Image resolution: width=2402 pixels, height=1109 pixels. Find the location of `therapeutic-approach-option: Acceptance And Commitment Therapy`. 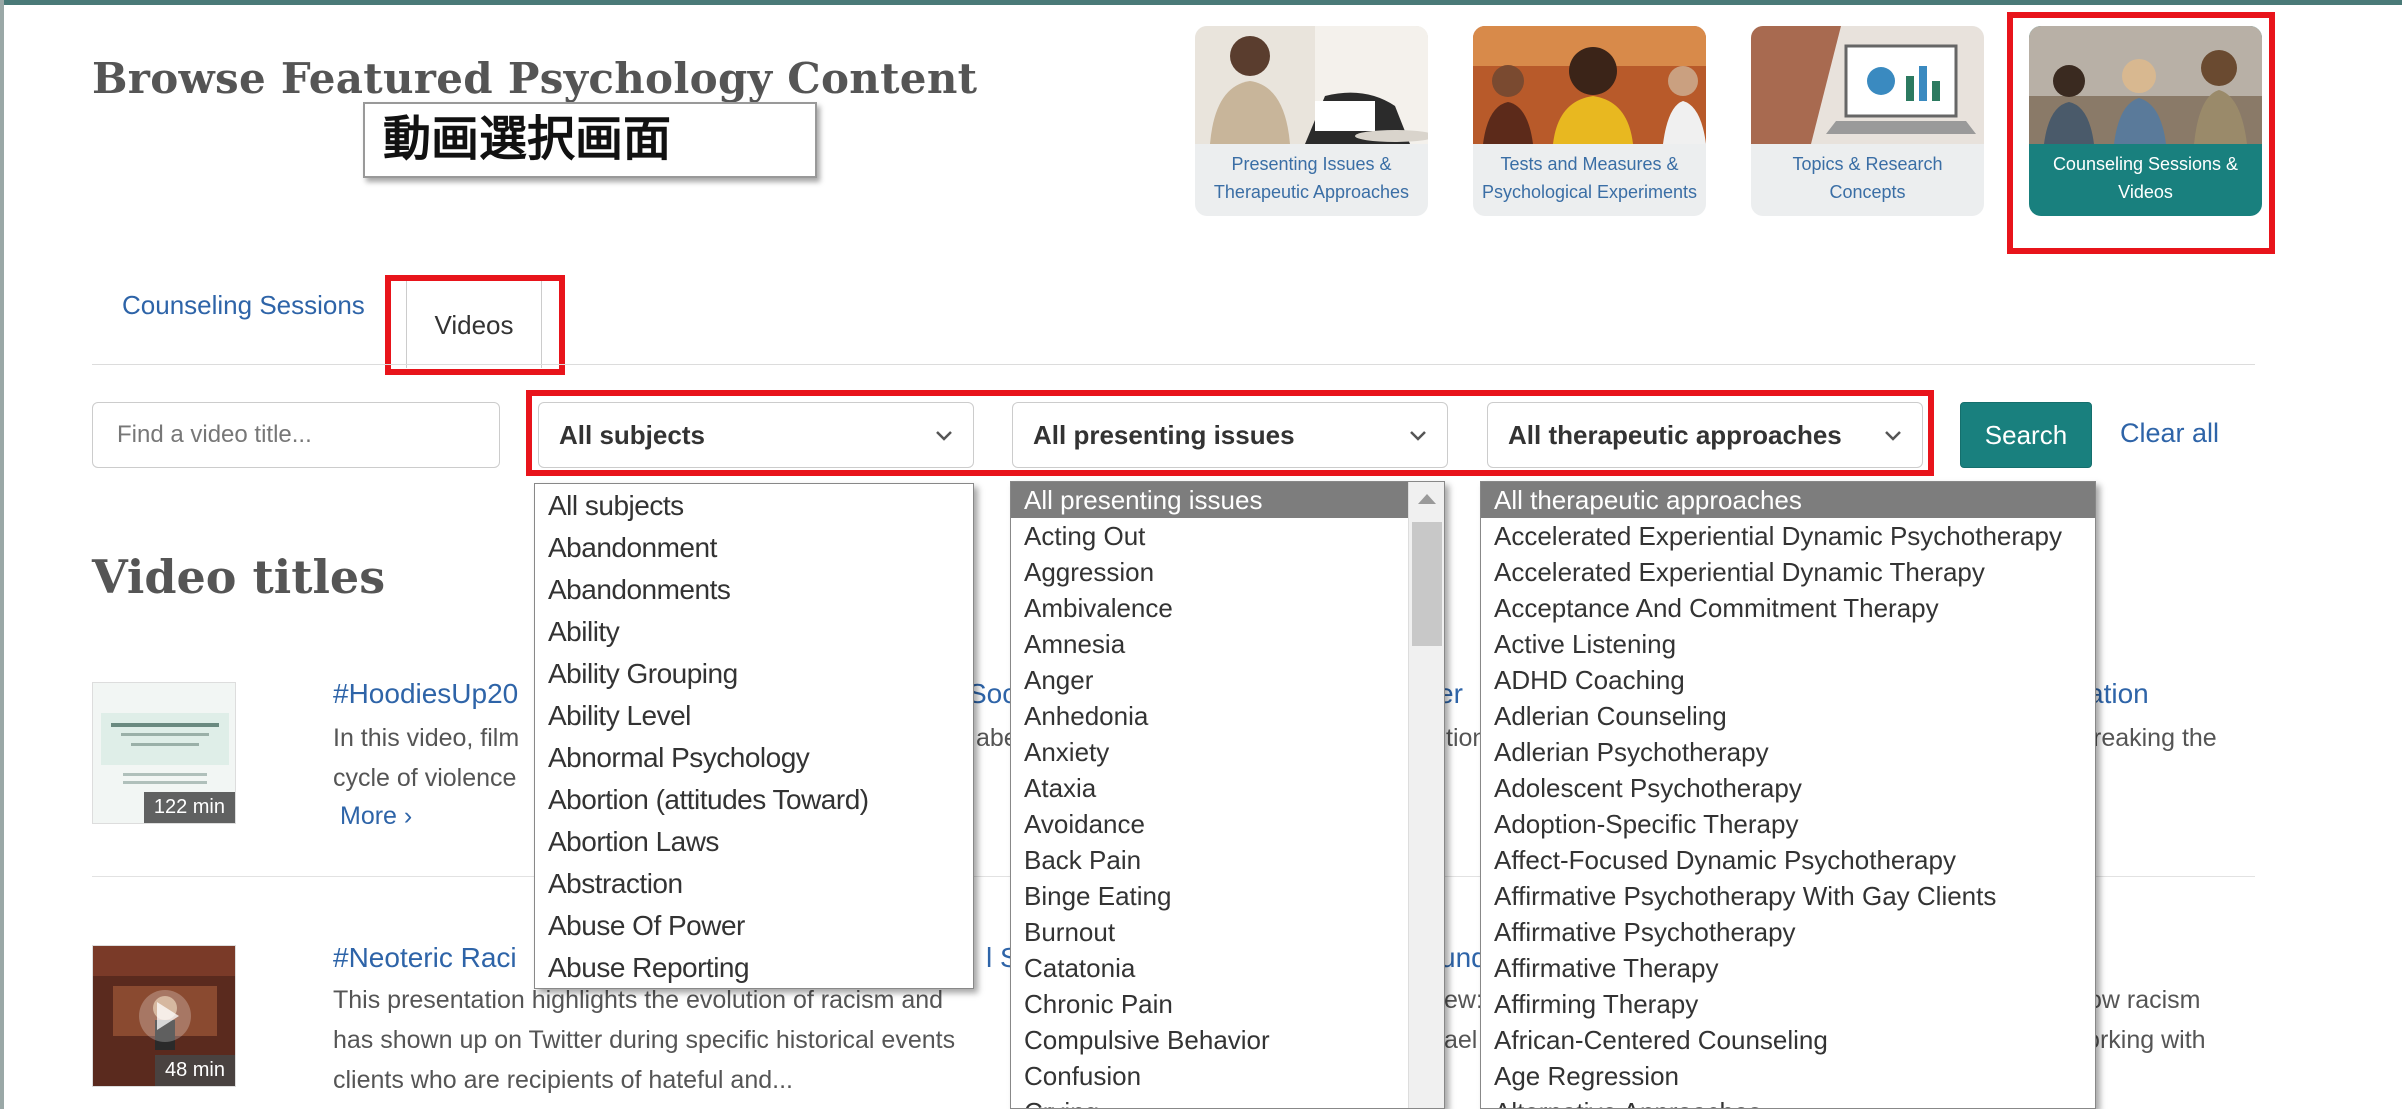

therapeutic-approach-option: Acceptance And Commitment Therapy is located at coordinates (1788, 608).